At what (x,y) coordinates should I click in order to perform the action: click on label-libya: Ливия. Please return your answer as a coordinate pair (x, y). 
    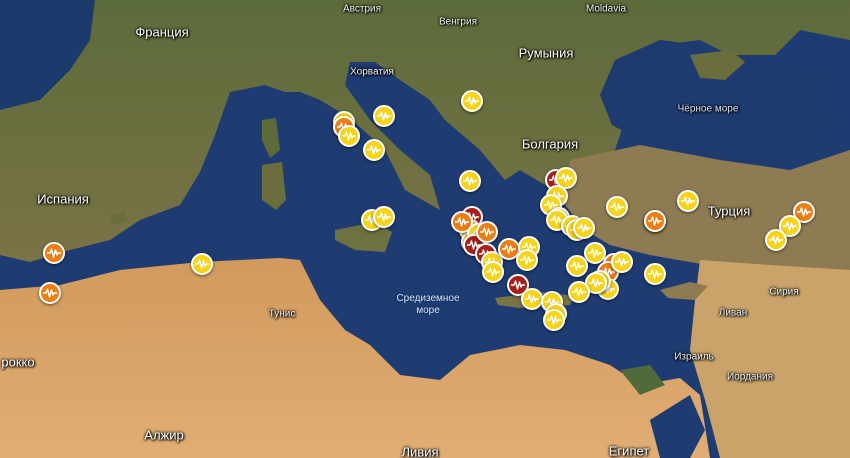
    Looking at the image, I should click on (420, 451).